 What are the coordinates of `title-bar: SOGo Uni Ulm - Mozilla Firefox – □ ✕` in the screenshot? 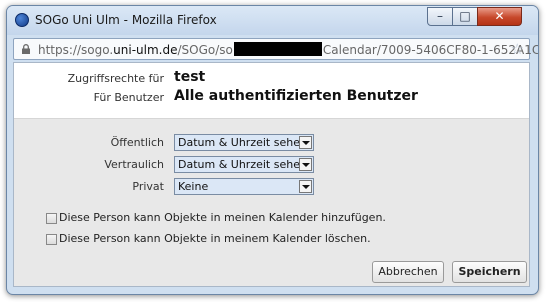 It's located at (272, 20).